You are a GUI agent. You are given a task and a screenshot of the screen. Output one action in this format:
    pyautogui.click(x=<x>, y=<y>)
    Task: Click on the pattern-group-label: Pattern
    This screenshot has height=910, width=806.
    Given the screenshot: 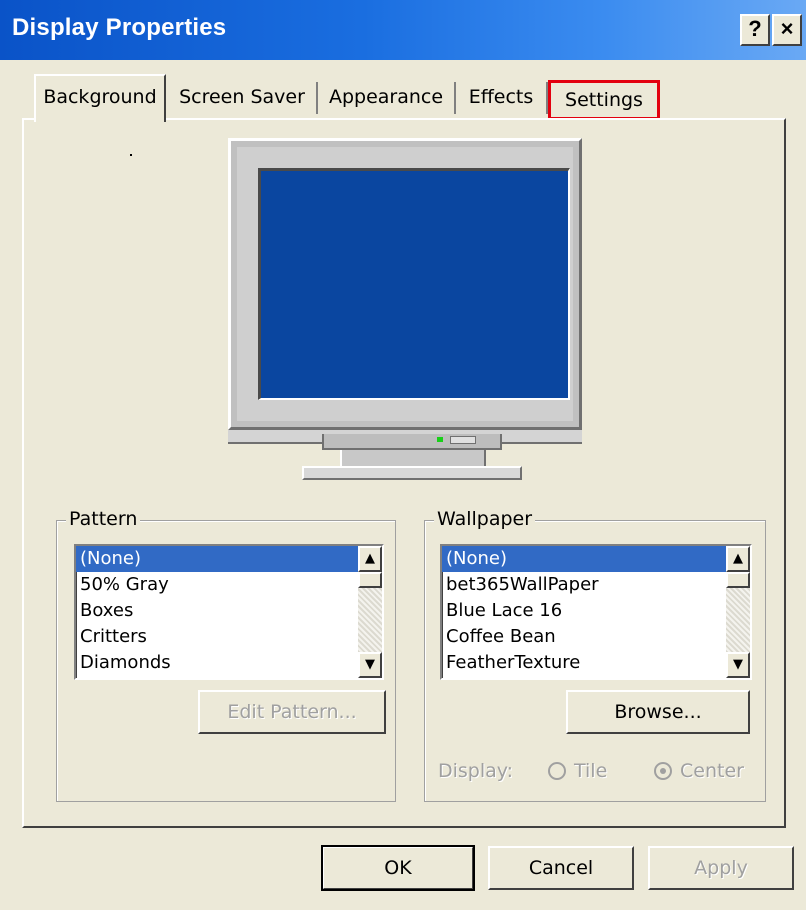 What is the action you would take?
    pyautogui.click(x=103, y=519)
    